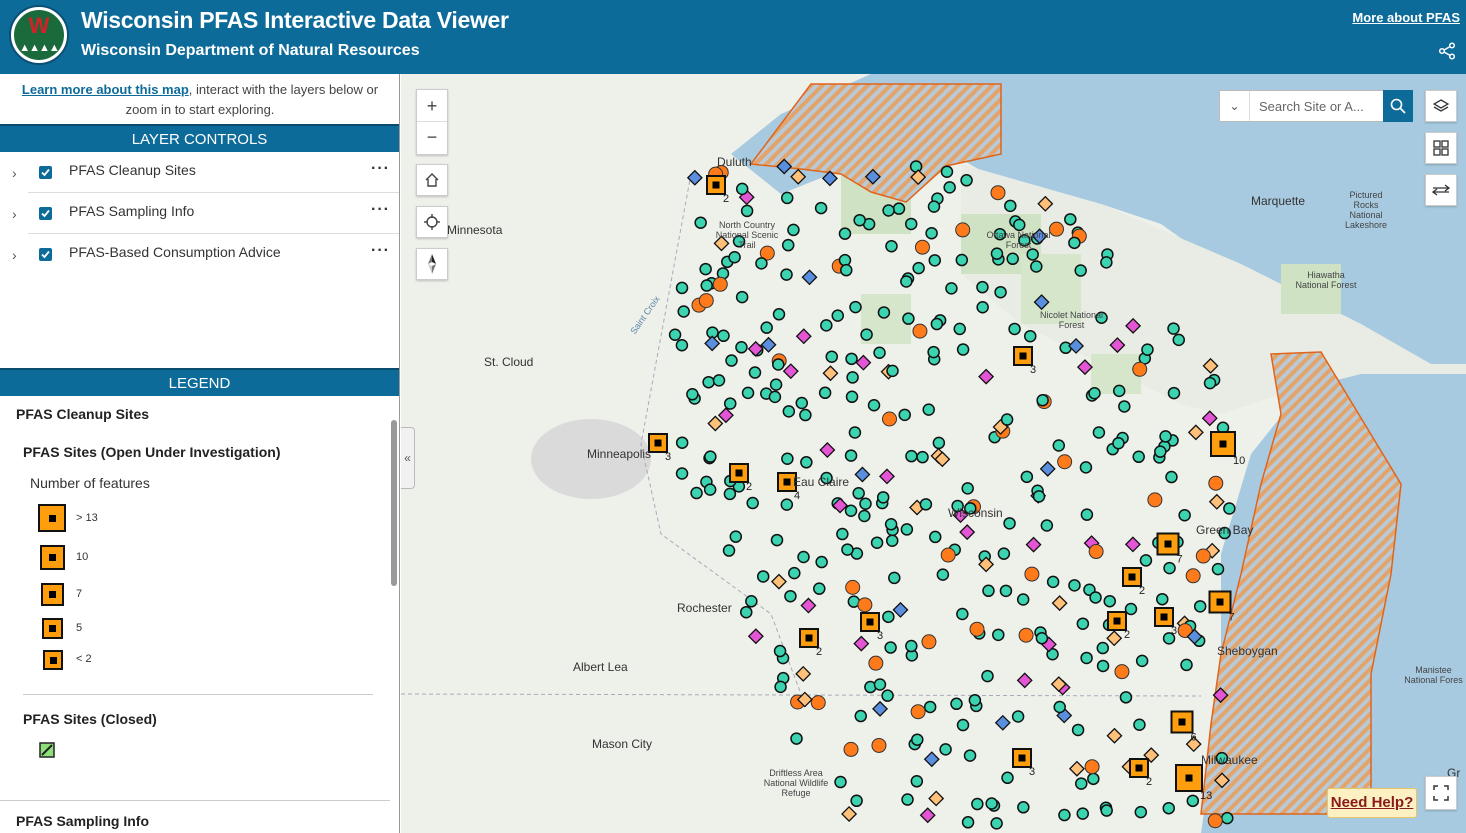  Describe the element at coordinates (1447, 51) in the screenshot. I see `share-icon` at that location.